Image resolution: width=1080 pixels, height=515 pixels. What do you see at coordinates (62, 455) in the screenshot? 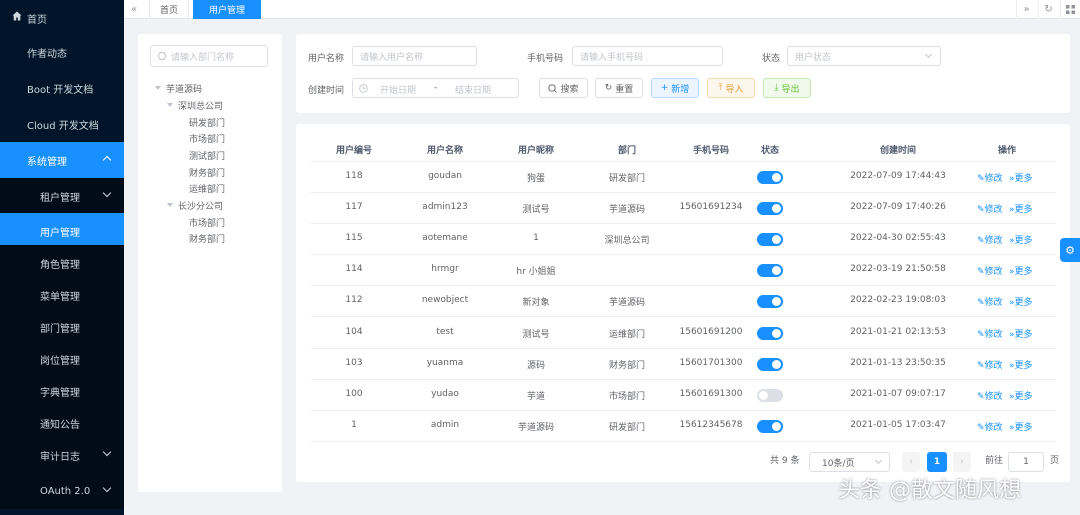
I see `sidebar-item-audit-log: 审计日志` at bounding box center [62, 455].